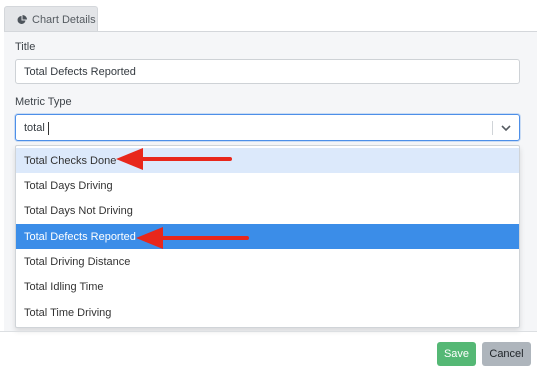 This screenshot has width=537, height=372. What do you see at coordinates (492, 128) in the screenshot?
I see `select-divider` at bounding box center [492, 128].